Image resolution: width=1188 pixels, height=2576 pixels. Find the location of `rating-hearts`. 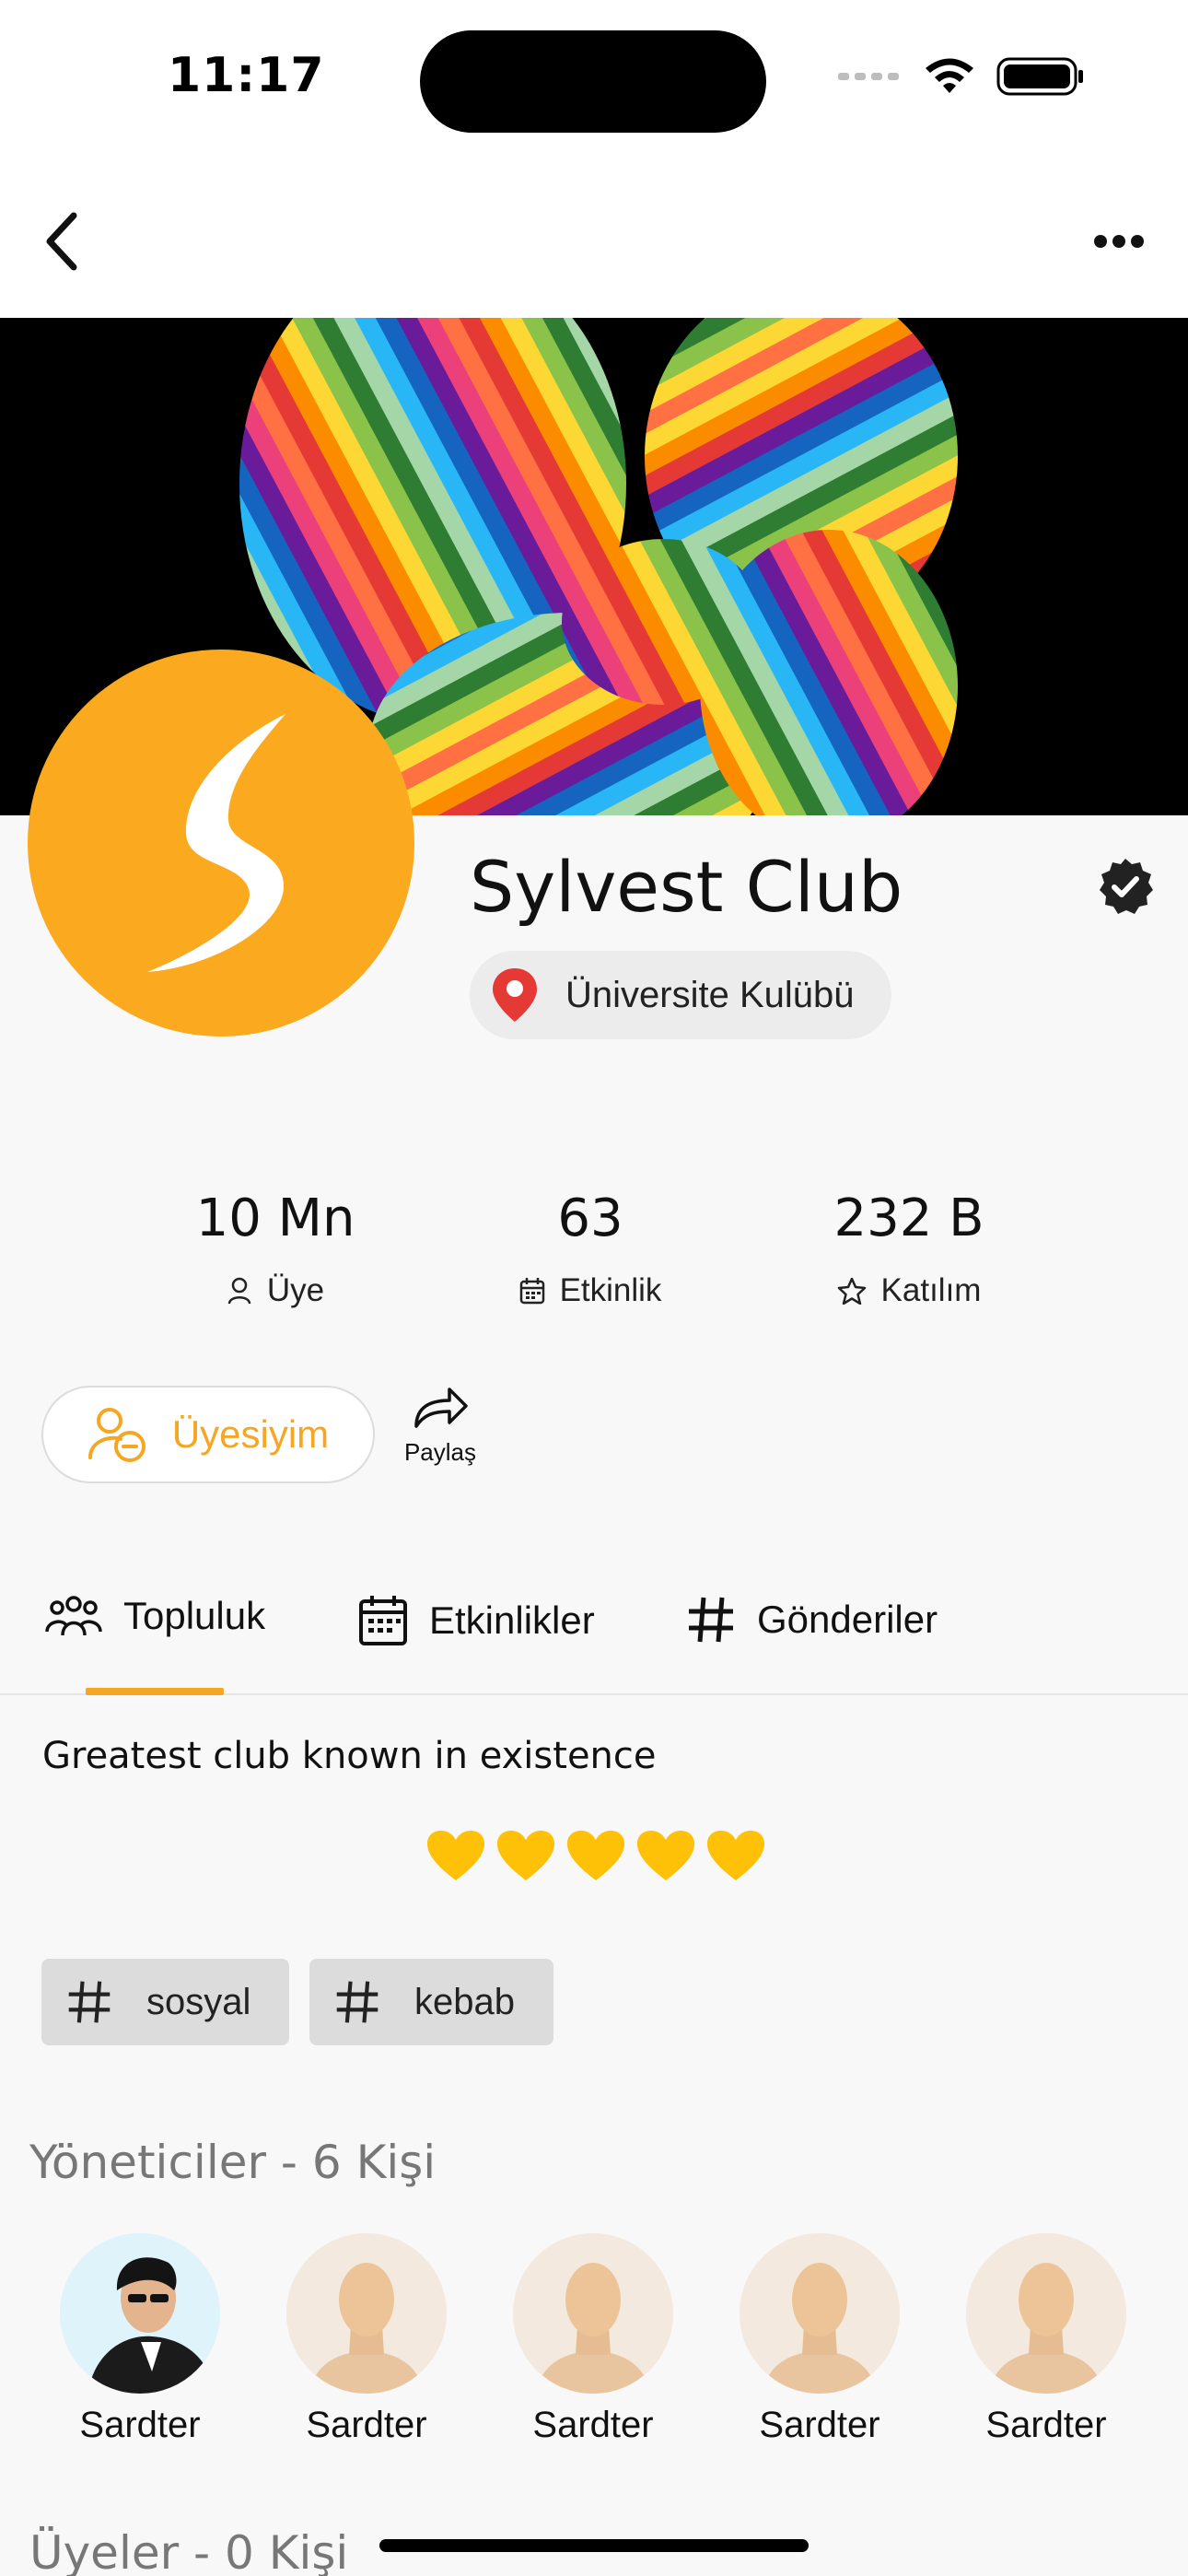

rating-hearts is located at coordinates (595, 1855).